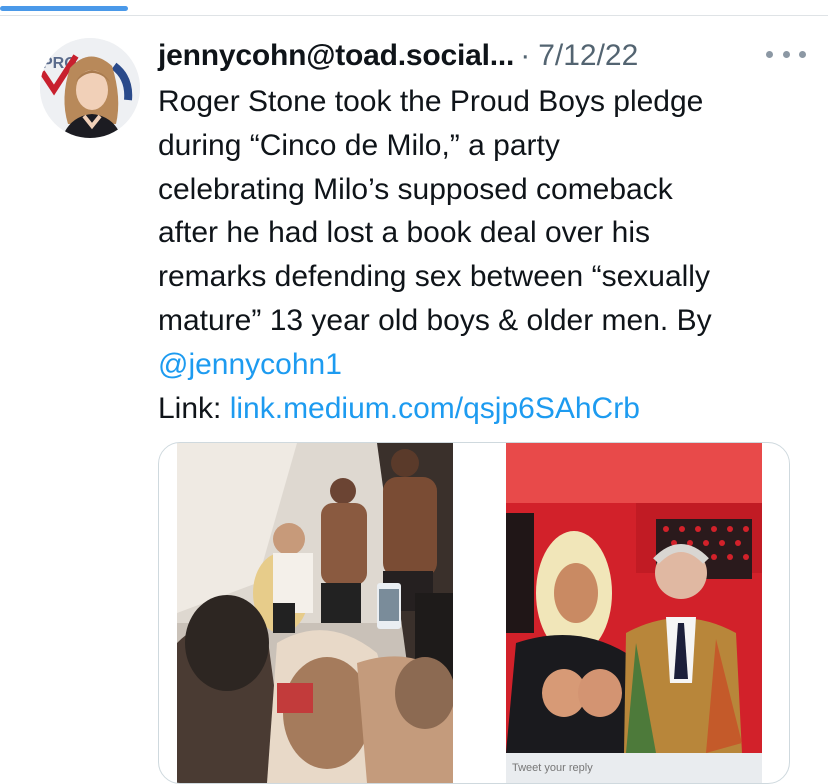  I want to click on more-icon, so click(786, 54).